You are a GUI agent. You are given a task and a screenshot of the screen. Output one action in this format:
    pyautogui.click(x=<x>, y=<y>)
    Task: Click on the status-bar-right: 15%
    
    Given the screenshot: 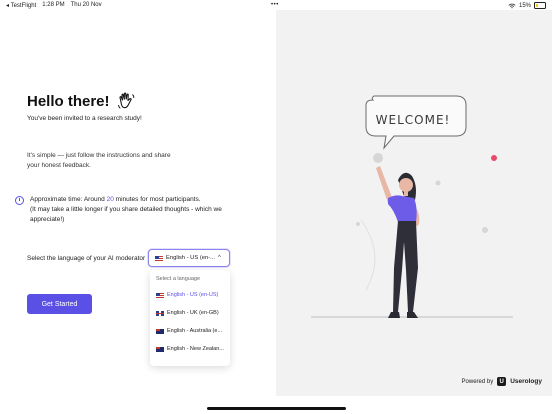 What is the action you would take?
    pyautogui.click(x=527, y=5)
    